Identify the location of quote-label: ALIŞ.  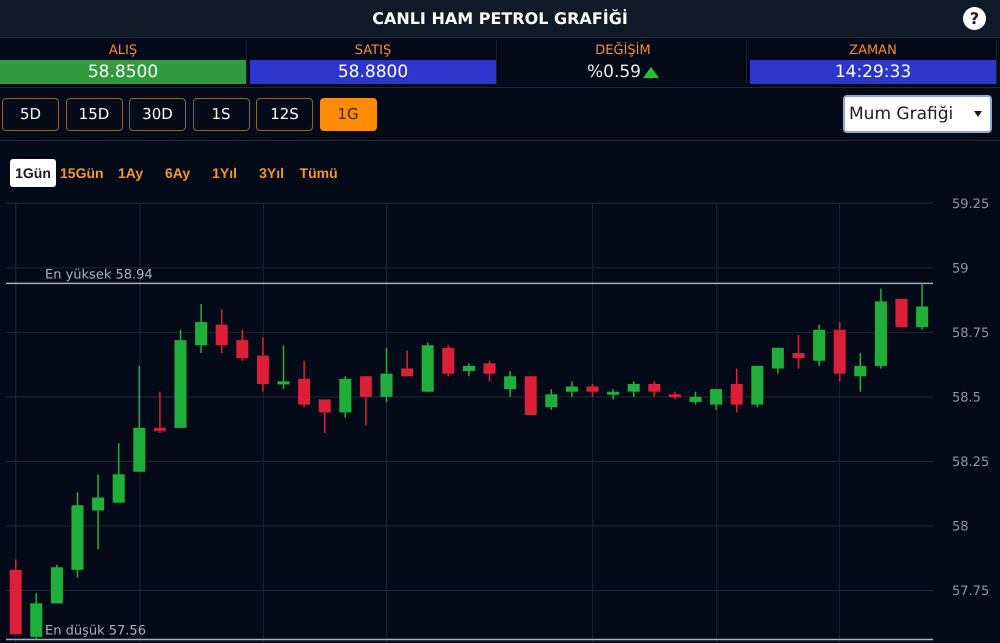
(123, 51).